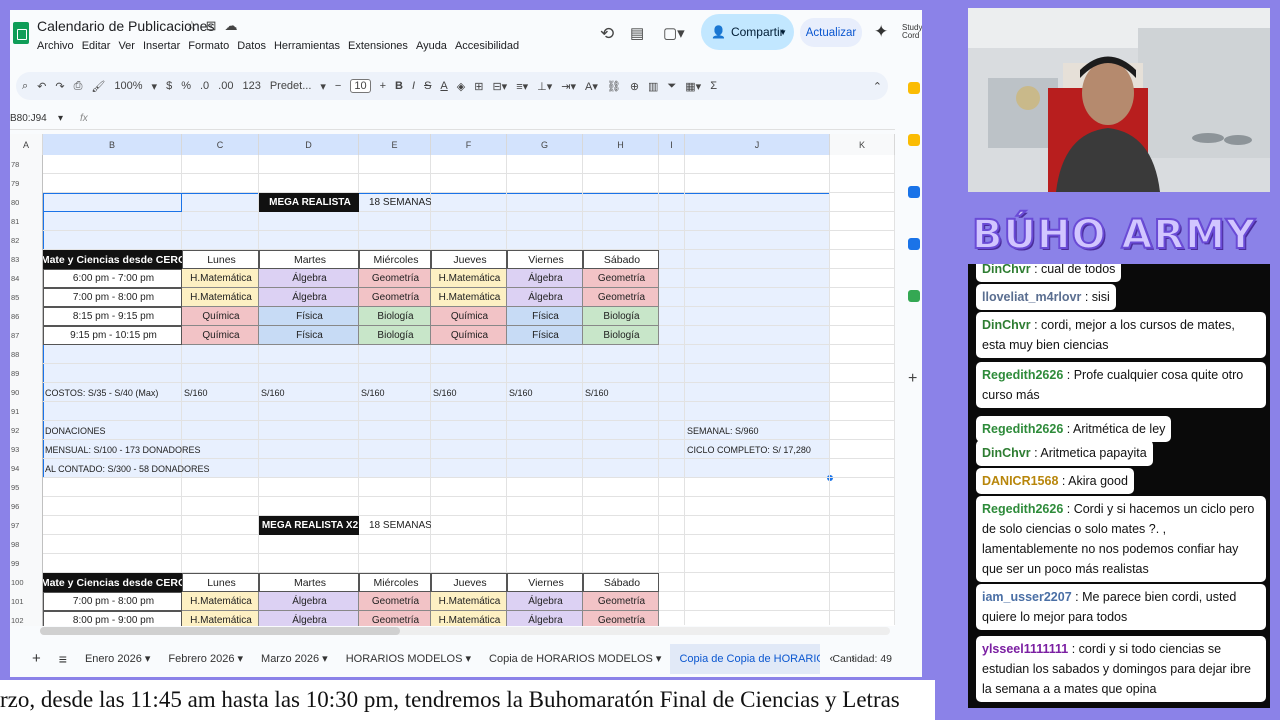  What do you see at coordinates (653, 86) in the screenshot?
I see `chart-icon: ▥` at bounding box center [653, 86].